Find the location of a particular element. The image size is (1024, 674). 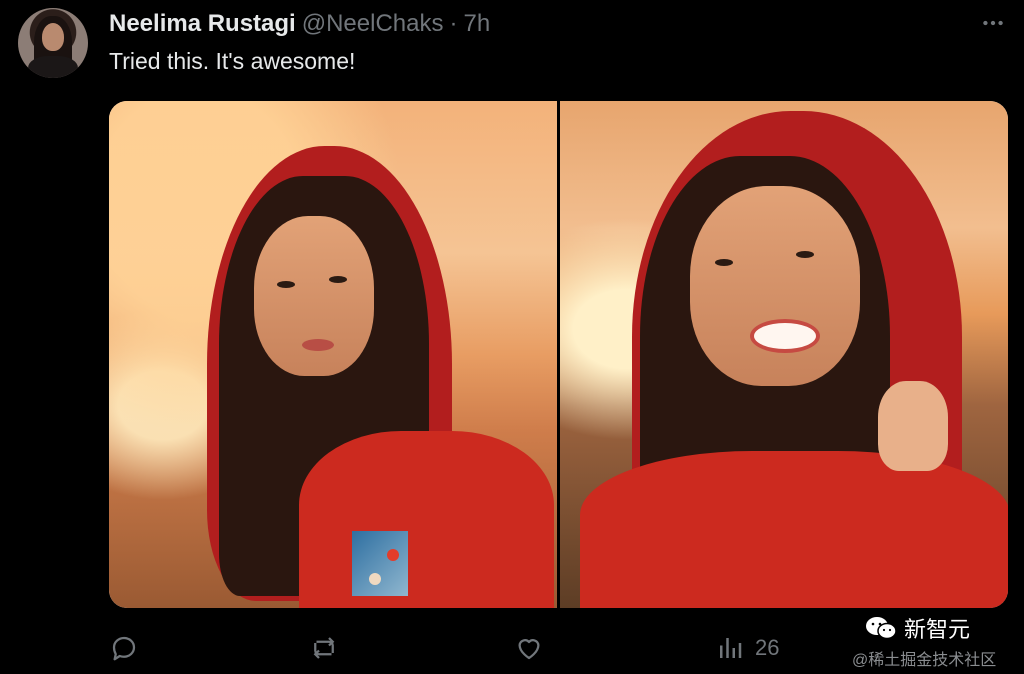

avatar is located at coordinates (53, 43).